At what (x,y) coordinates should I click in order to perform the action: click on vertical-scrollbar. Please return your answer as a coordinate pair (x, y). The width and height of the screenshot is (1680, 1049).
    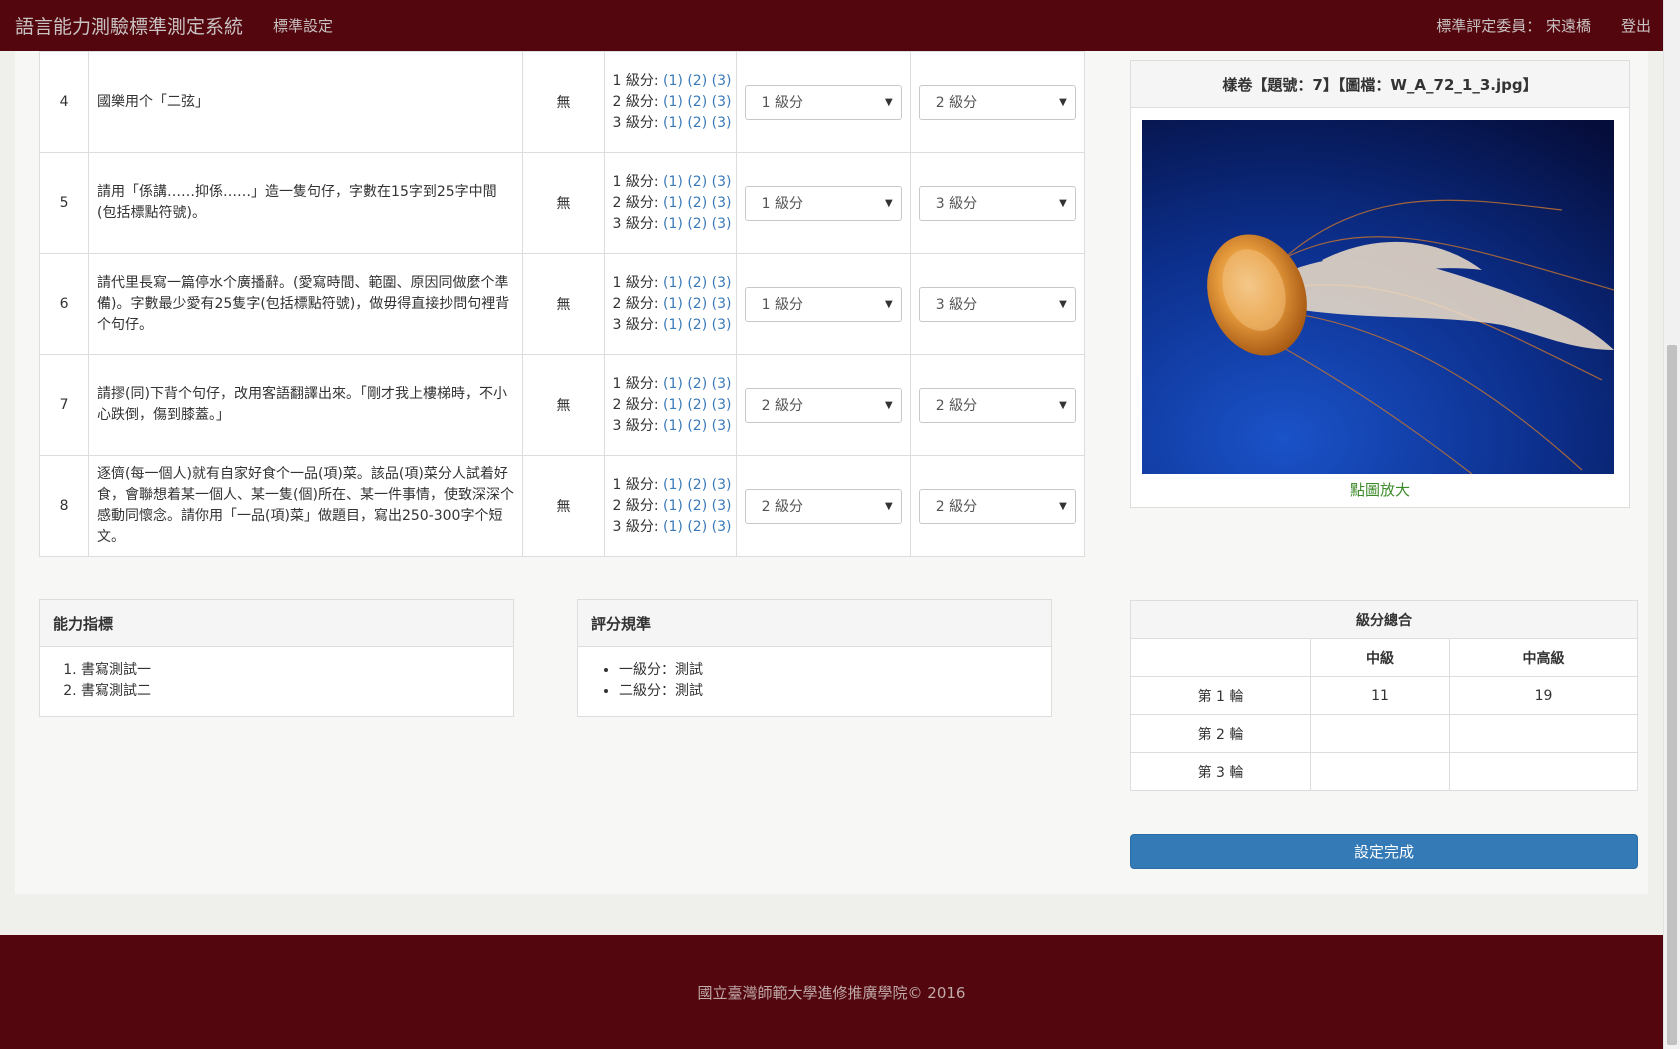
    Looking at the image, I should click on (1671, 524).